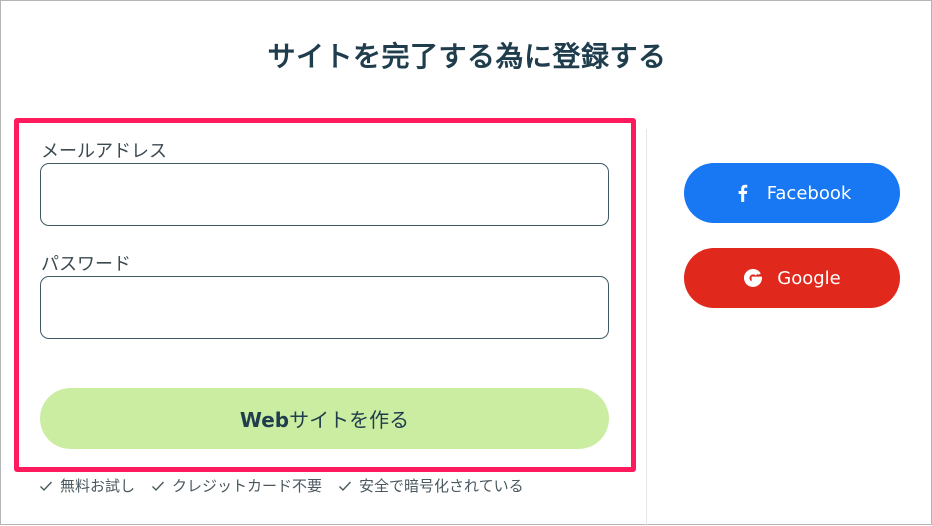  What do you see at coordinates (646, 327) in the screenshot?
I see `column-divider` at bounding box center [646, 327].